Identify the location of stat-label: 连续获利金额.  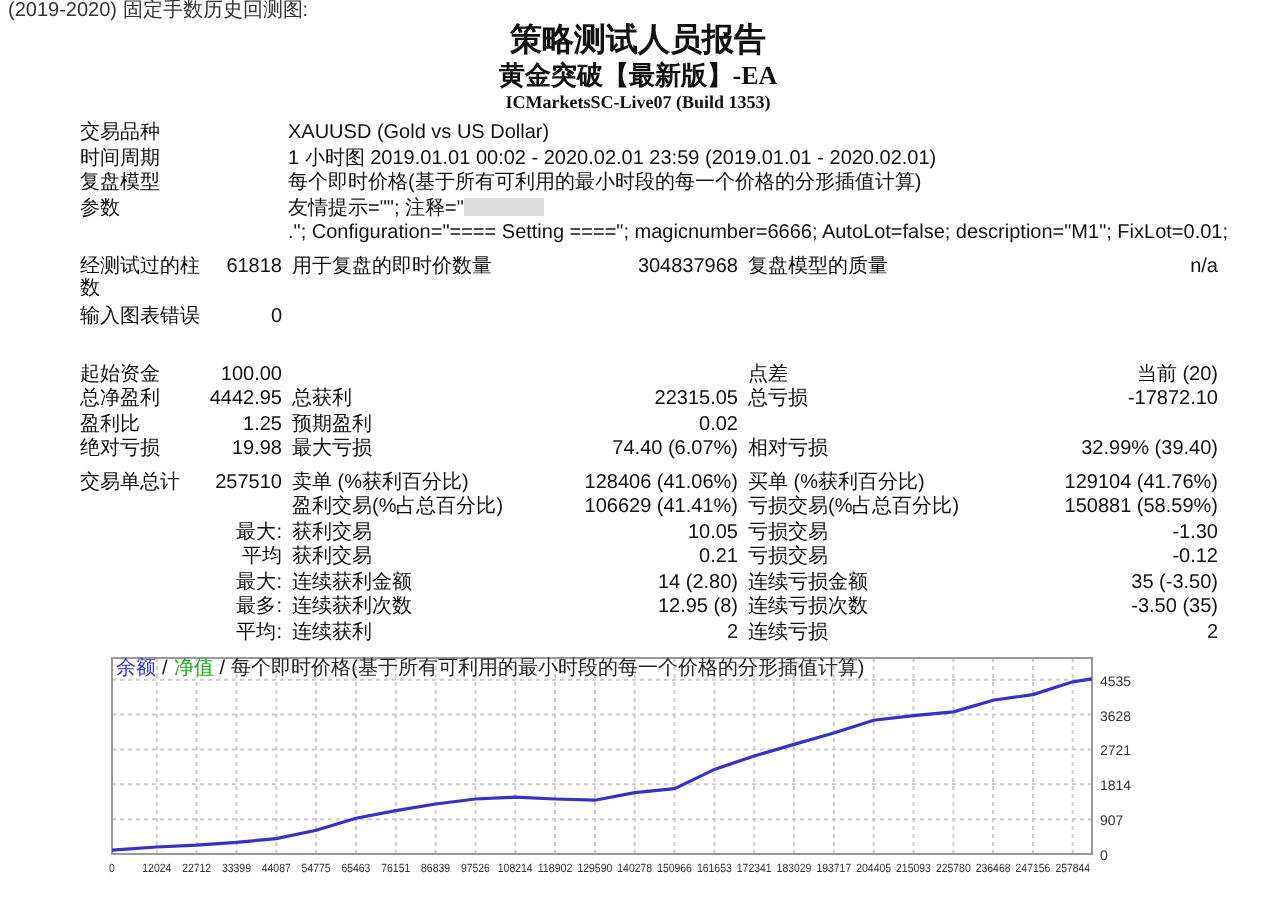
(352, 583).